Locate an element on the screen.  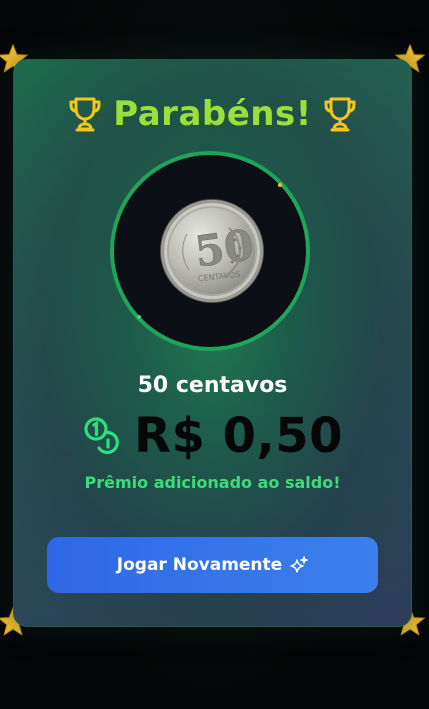
amount-row: R$ 0,50 is located at coordinates (212, 436).